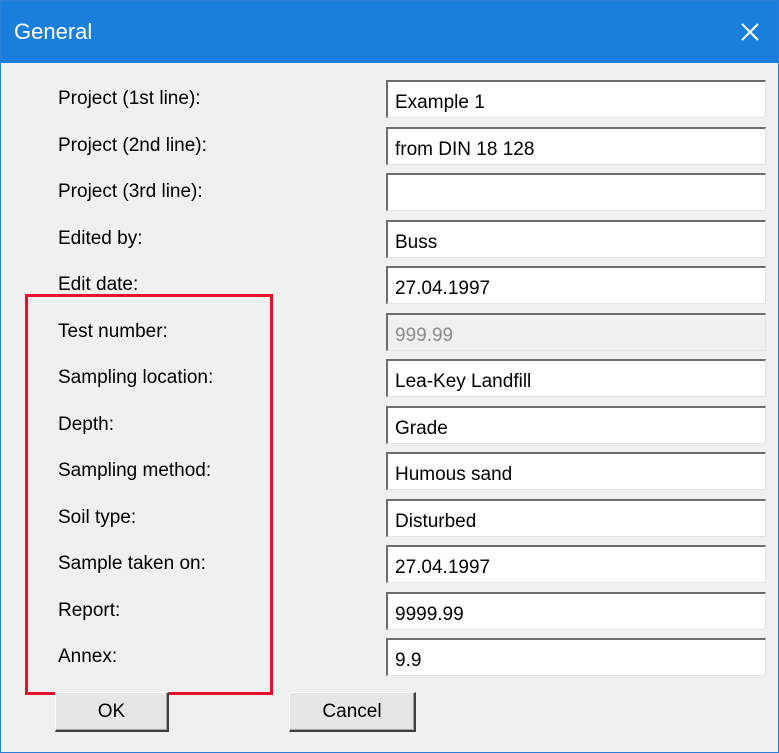  I want to click on label-test-number: Test number:, so click(113, 331).